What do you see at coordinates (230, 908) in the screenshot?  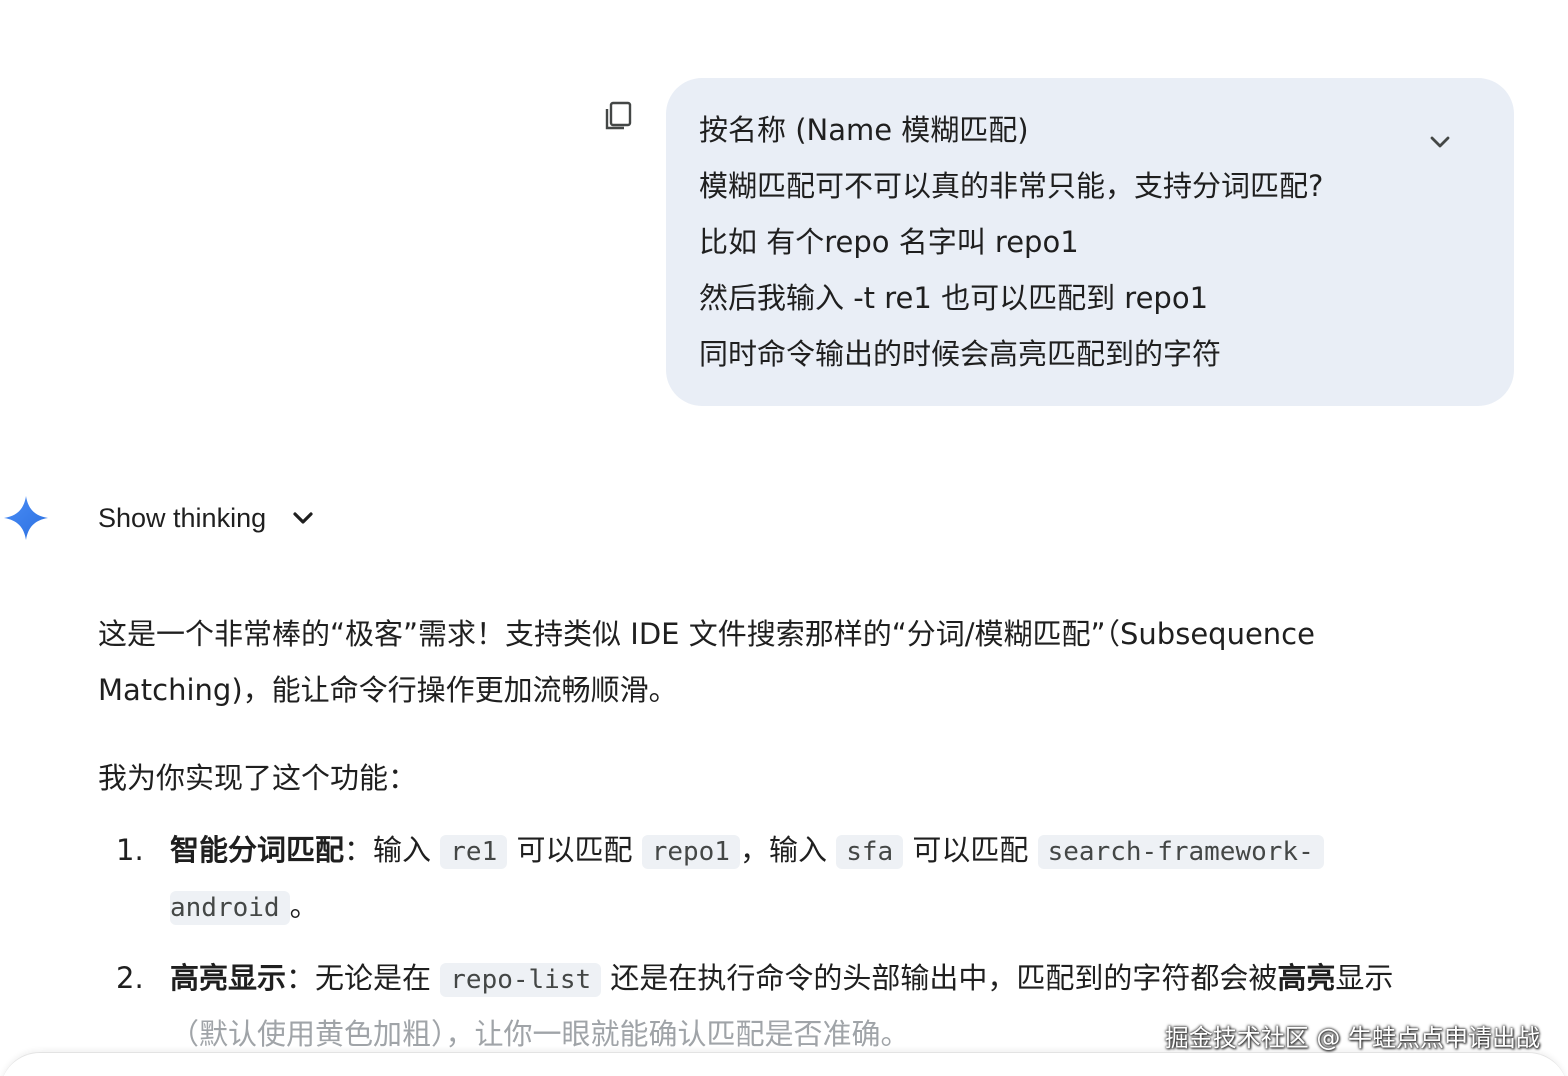 I see `inline-code: android` at bounding box center [230, 908].